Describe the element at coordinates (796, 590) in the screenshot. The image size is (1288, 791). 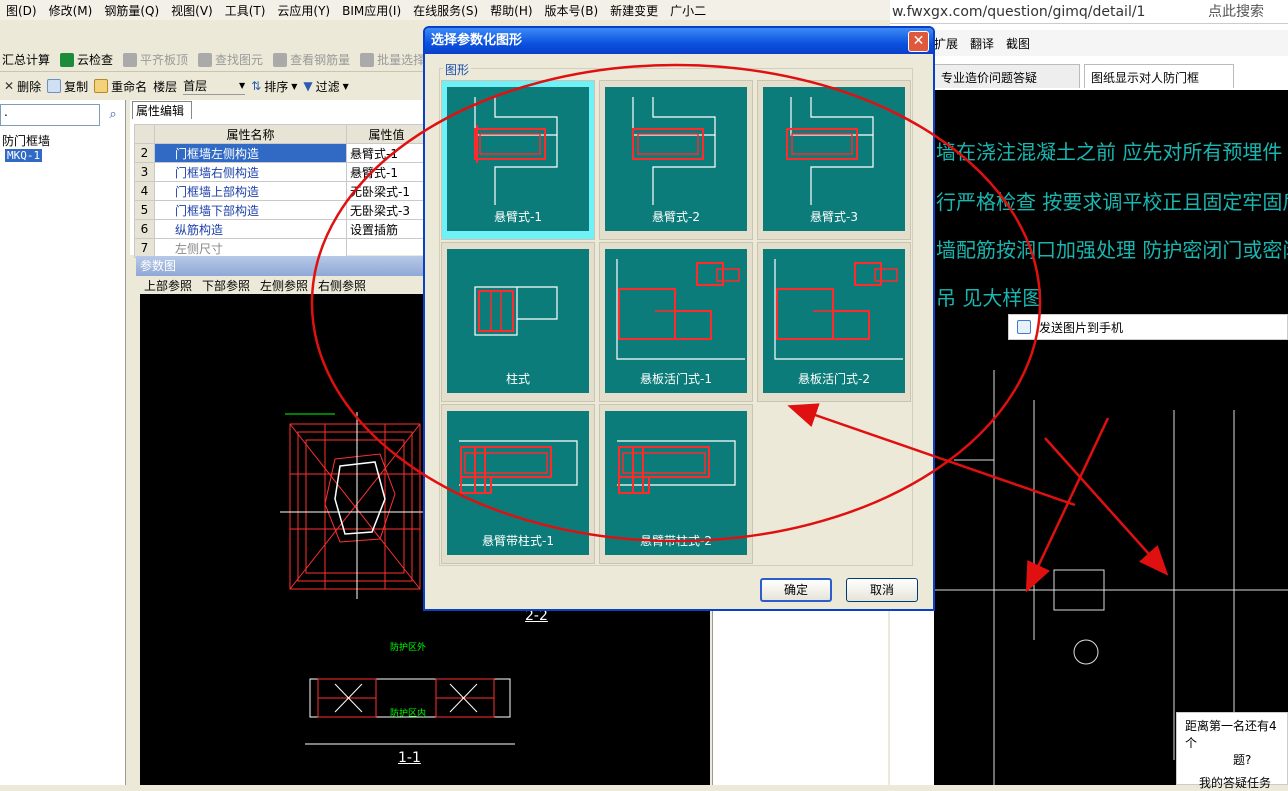
I see `ok-button: 确定` at that location.